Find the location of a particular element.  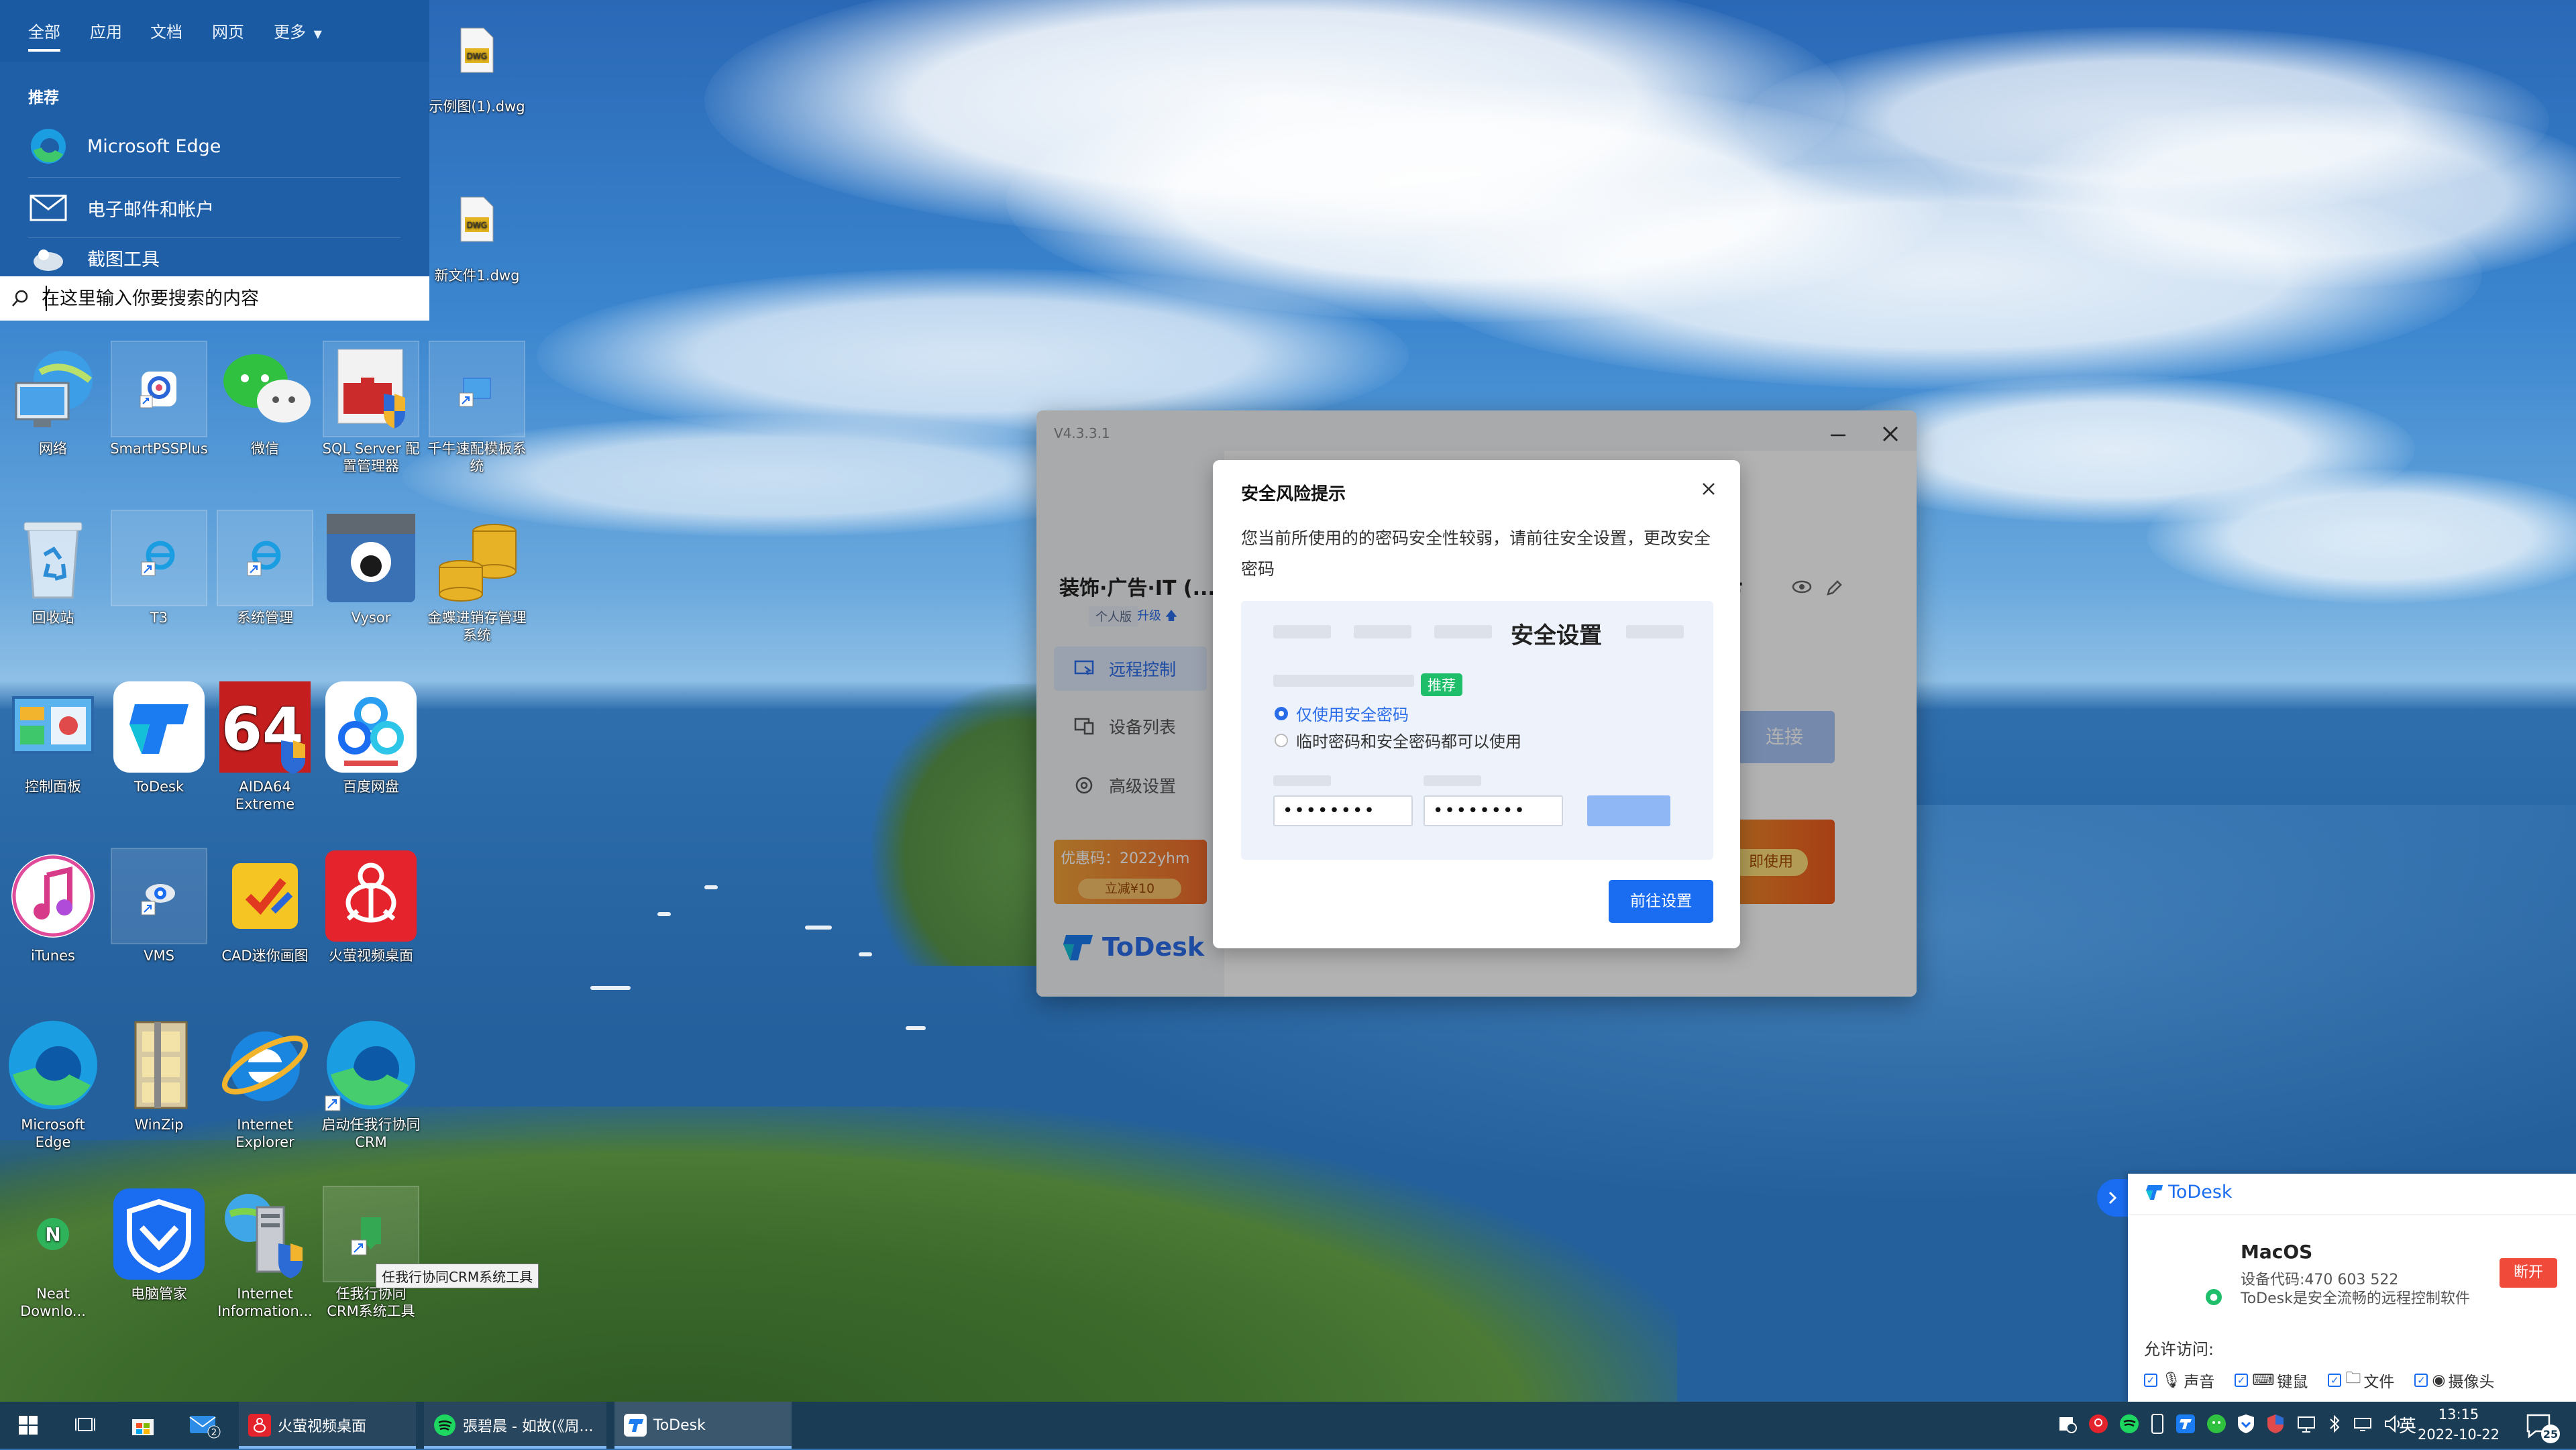

preview-password-field: •••••••• is located at coordinates (1343, 810).